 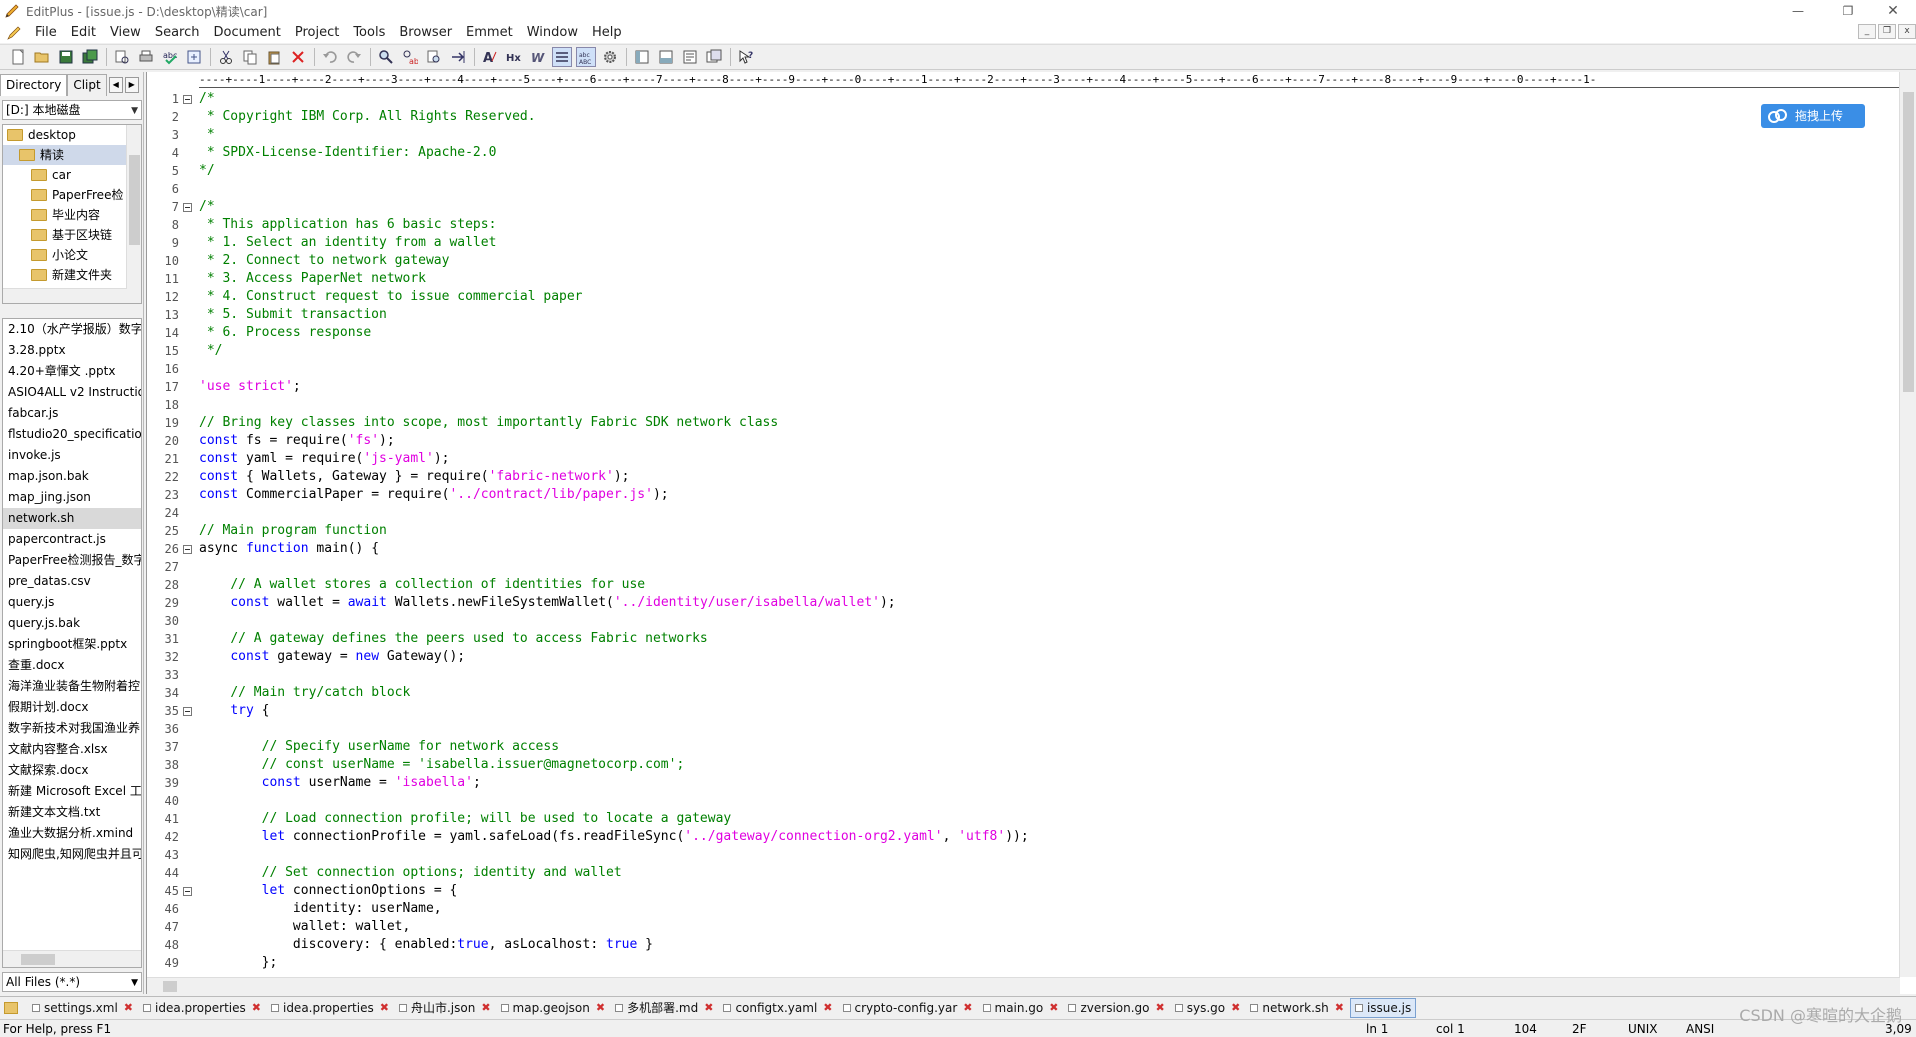 I want to click on file-list-item: springboot框架.pptx, so click(x=72, y=644).